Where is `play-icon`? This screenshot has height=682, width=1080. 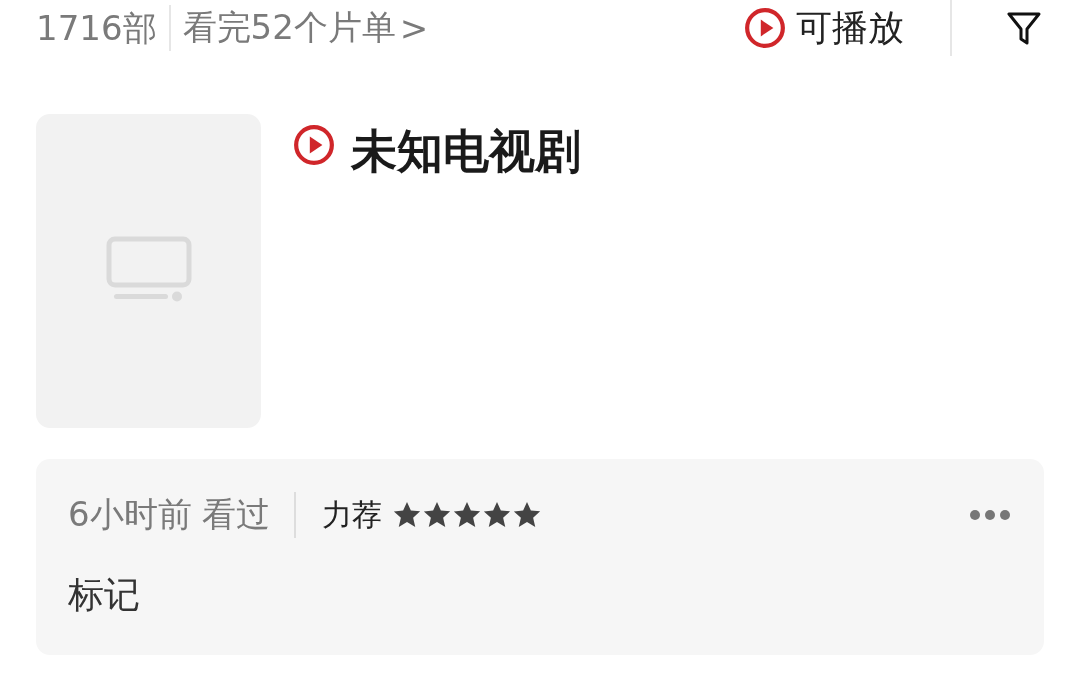
play-icon is located at coordinates (765, 28).